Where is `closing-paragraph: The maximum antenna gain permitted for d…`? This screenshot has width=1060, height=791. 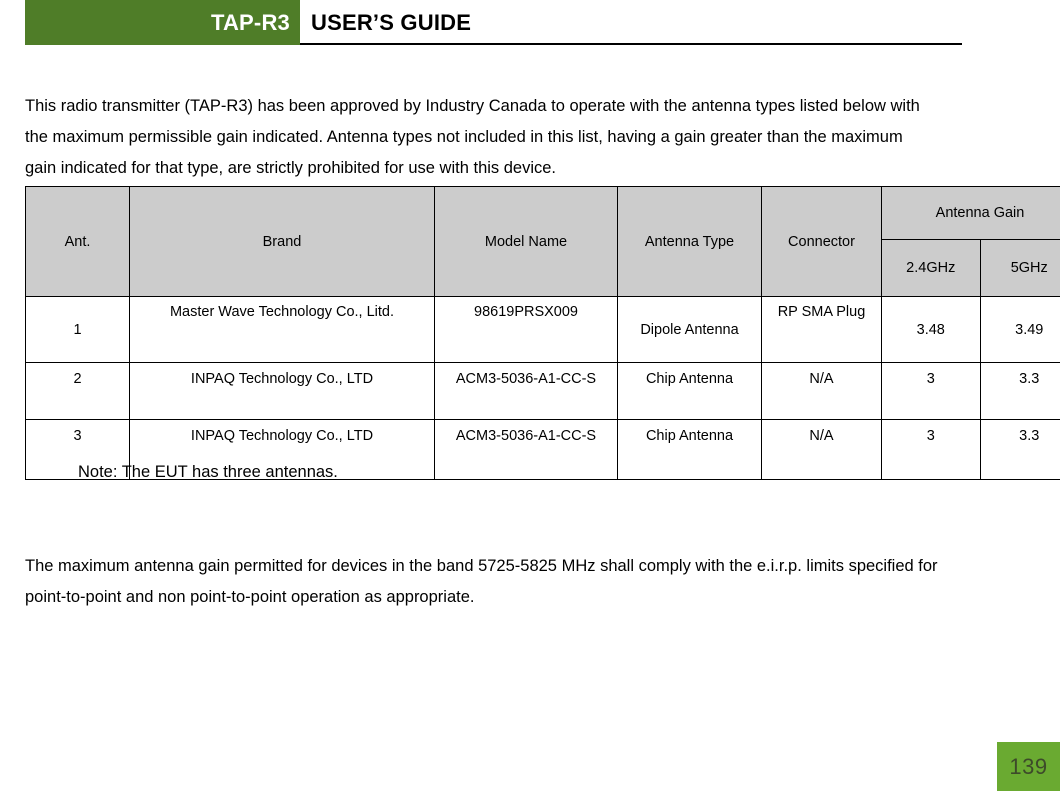 closing-paragraph: The maximum antenna gain permitted for d… is located at coordinates (481, 581).